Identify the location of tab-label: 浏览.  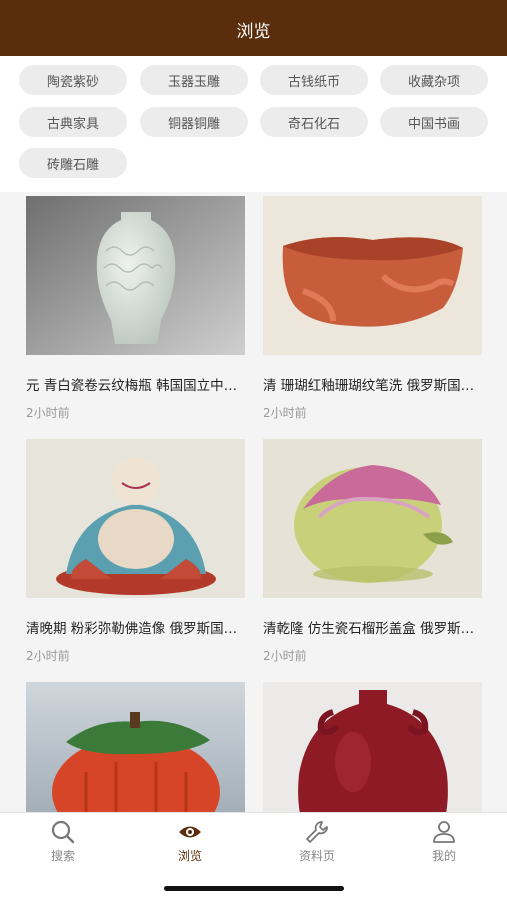
(189, 856).